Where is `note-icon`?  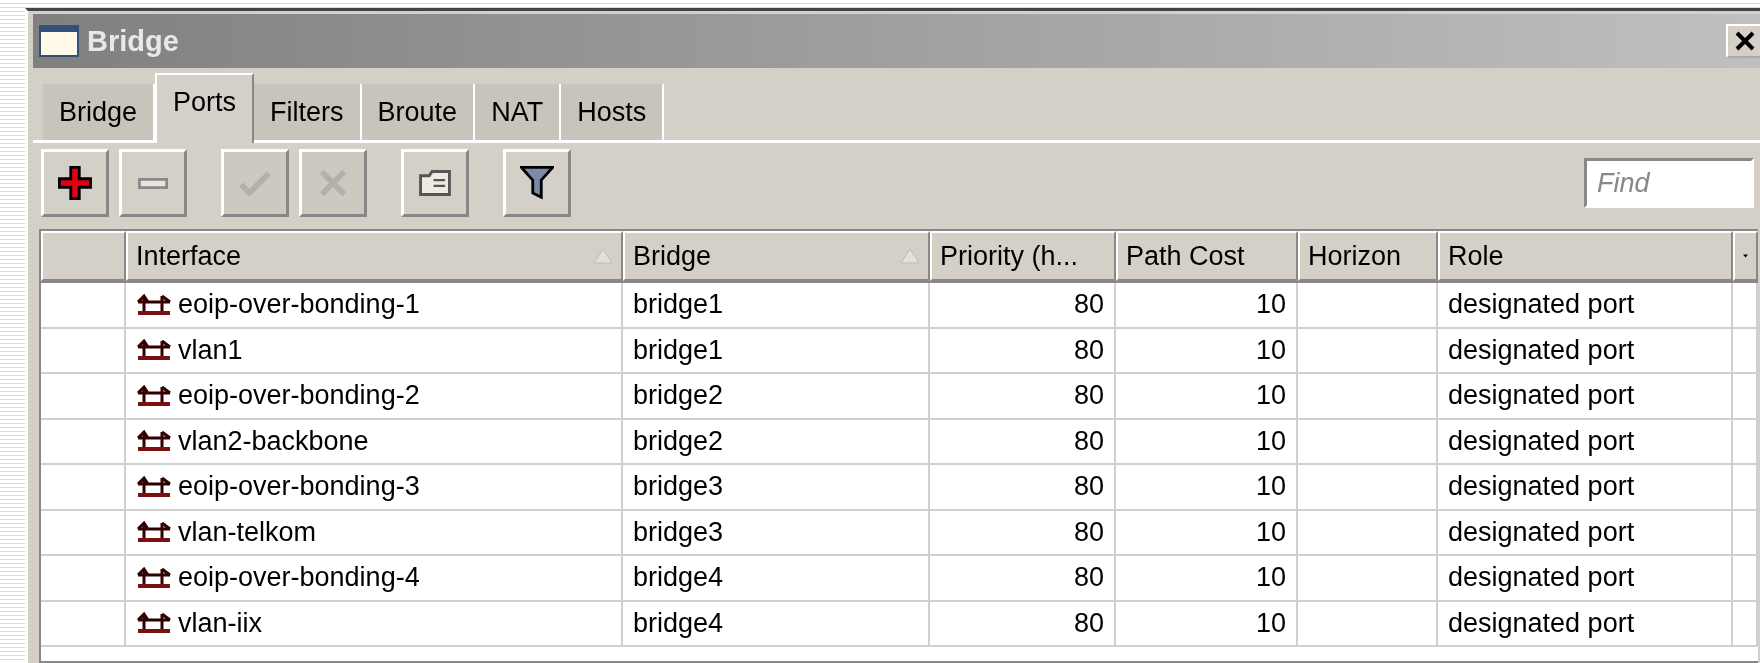 note-icon is located at coordinates (435, 183).